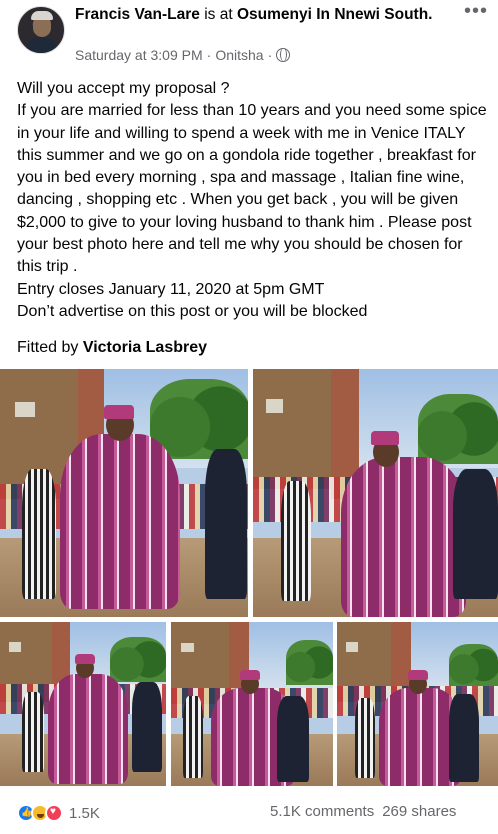 Image resolution: width=498 pixels, height=834 pixels. I want to click on reactions-summary: 1.5K, so click(58, 813).